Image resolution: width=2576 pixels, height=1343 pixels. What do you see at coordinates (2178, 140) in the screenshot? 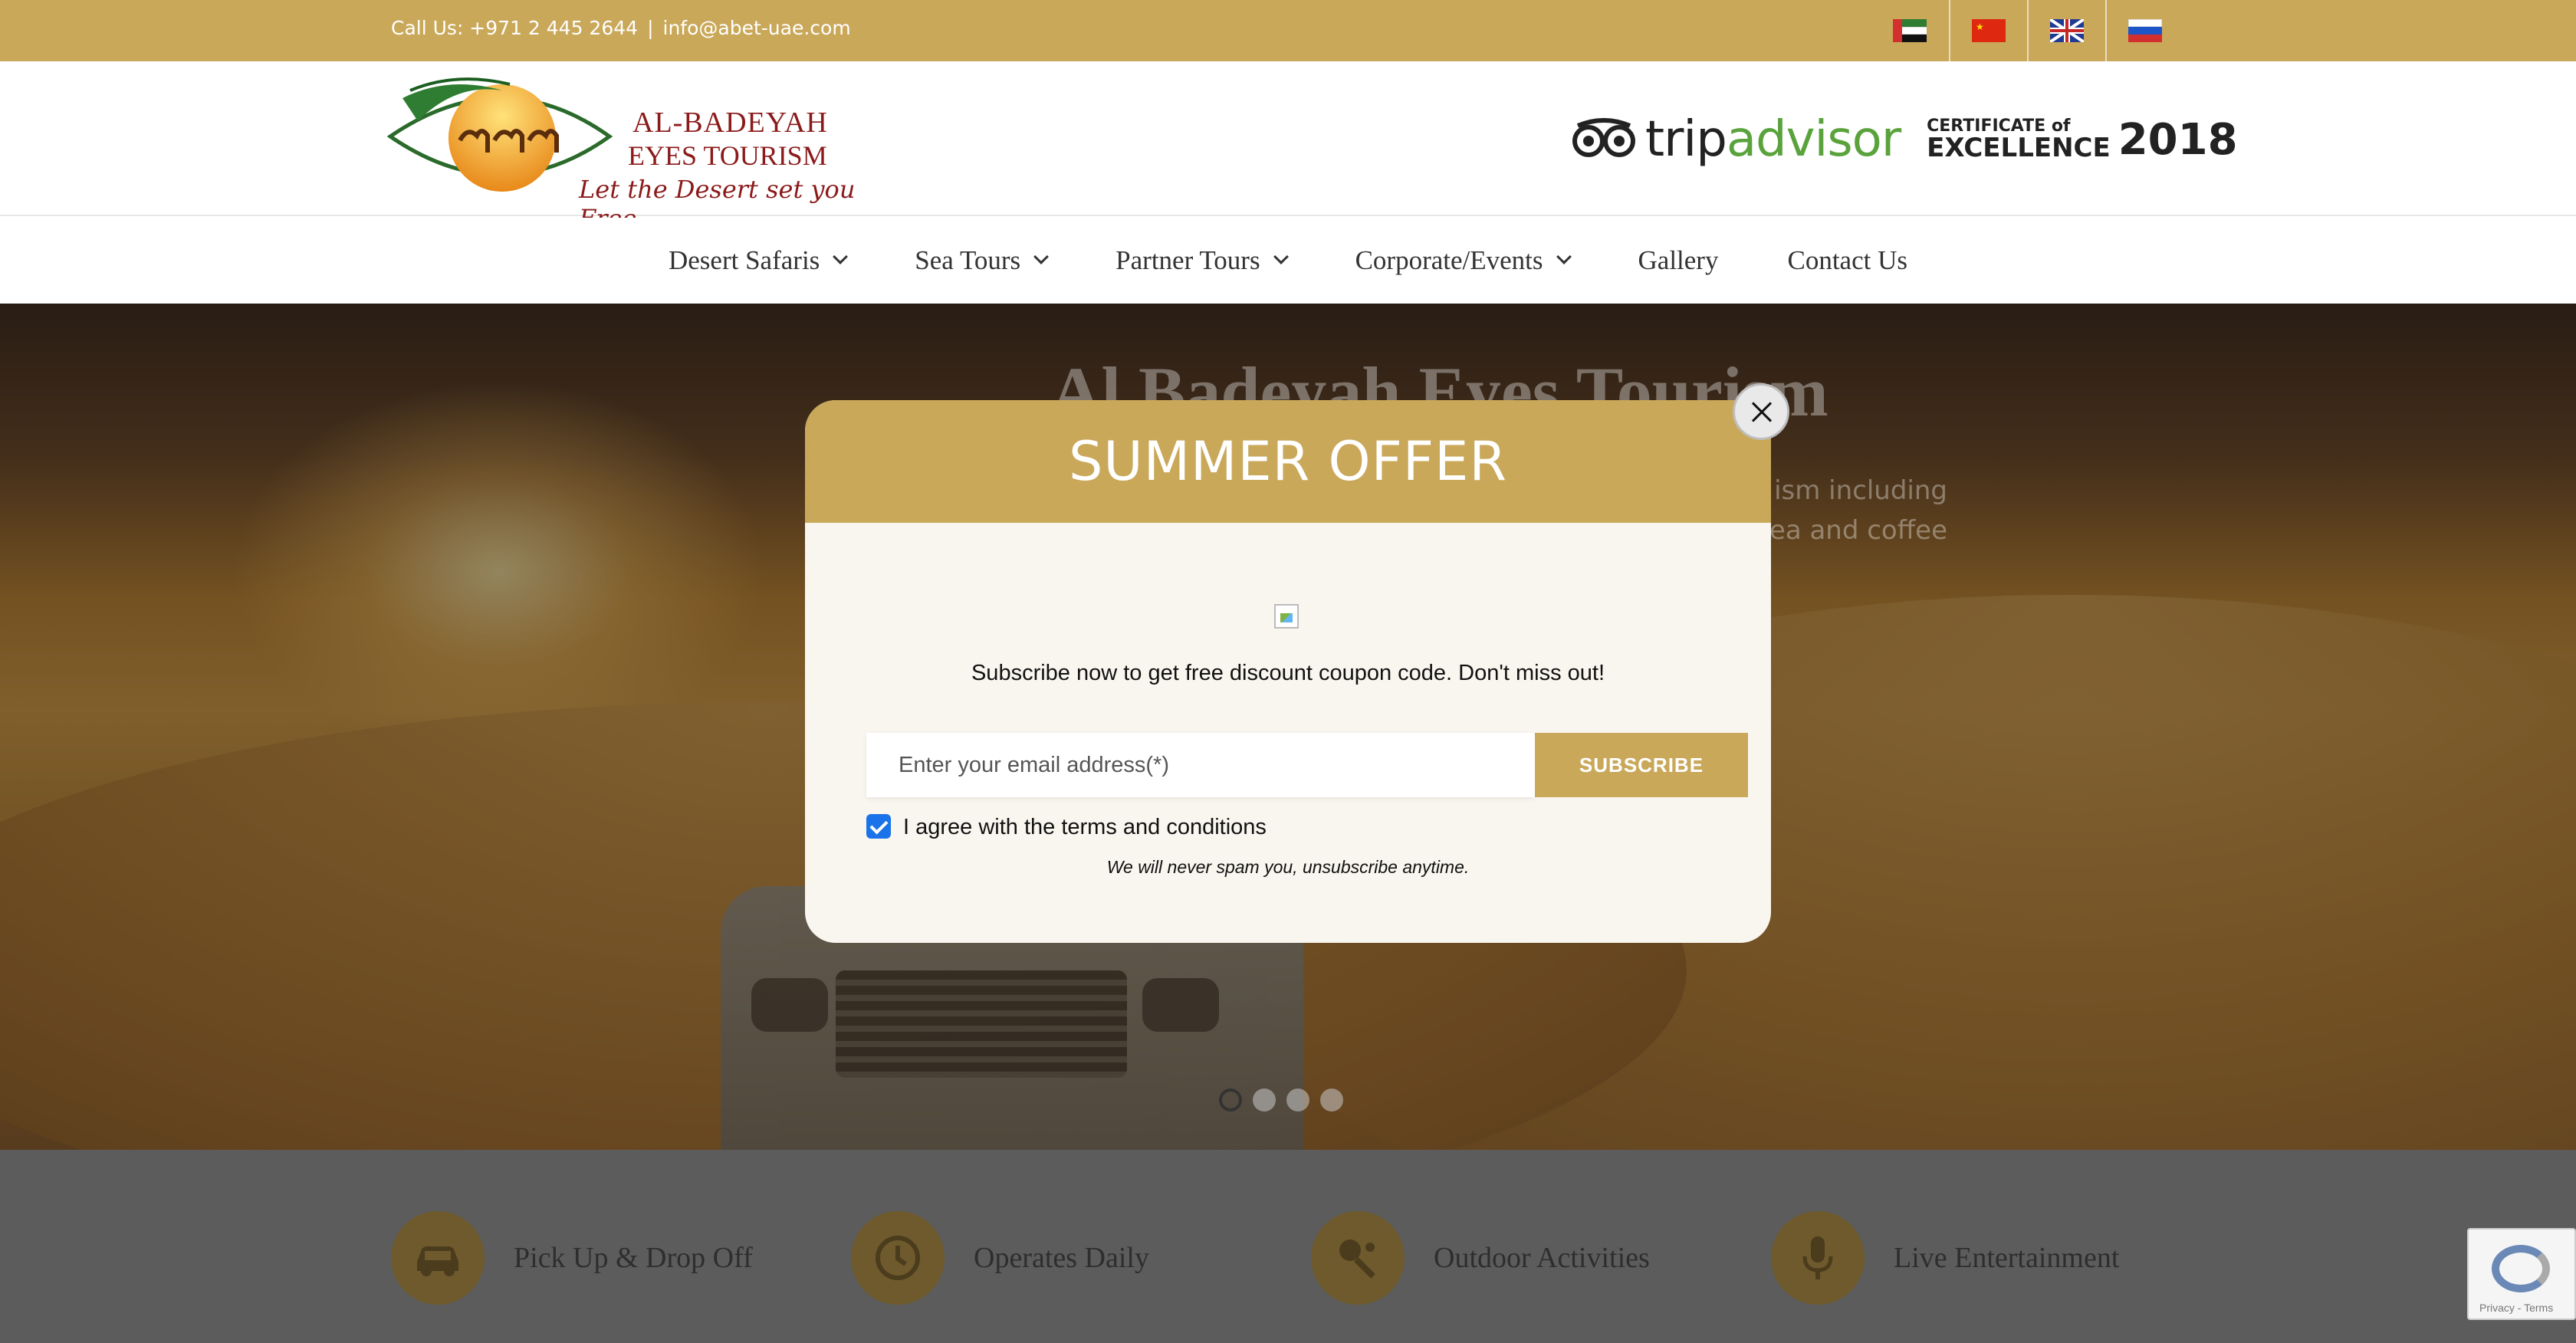
I see `certificate-year: 2018` at bounding box center [2178, 140].